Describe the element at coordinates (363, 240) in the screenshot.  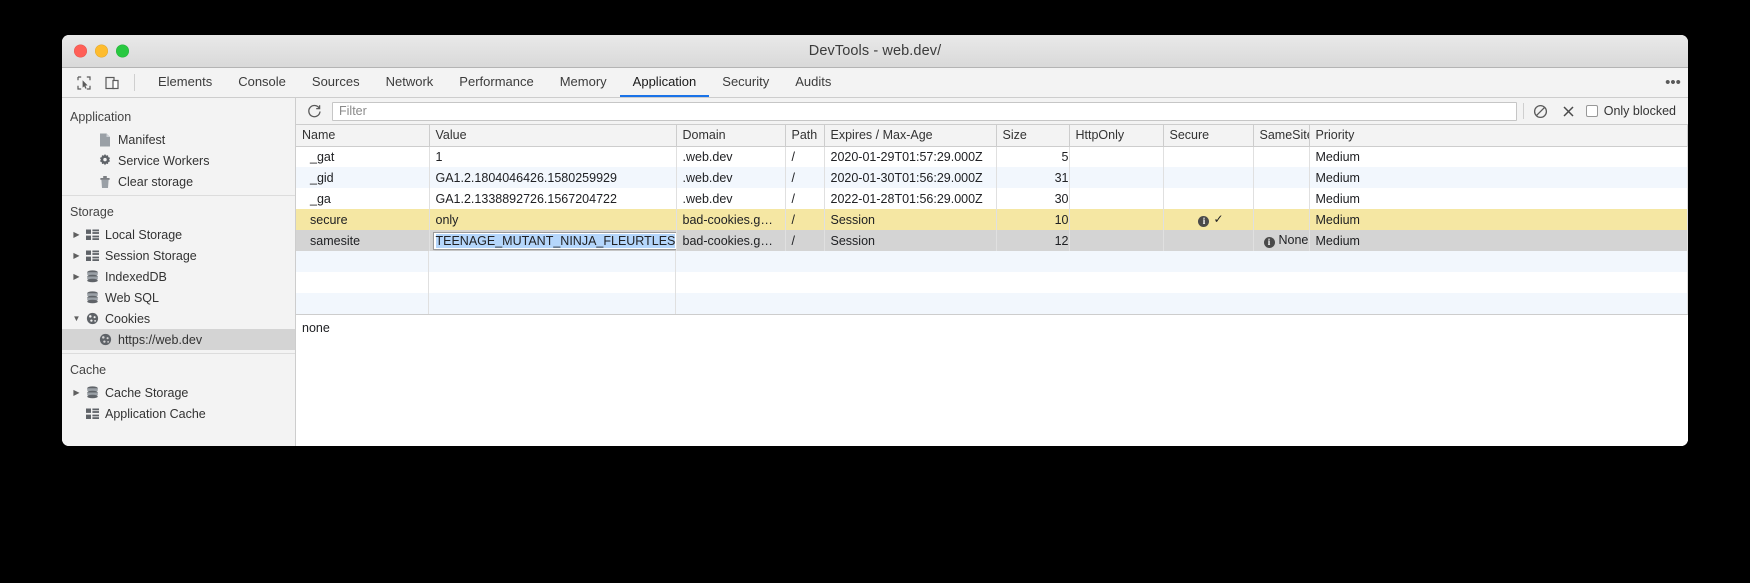
I see `cell-name: samesite` at that location.